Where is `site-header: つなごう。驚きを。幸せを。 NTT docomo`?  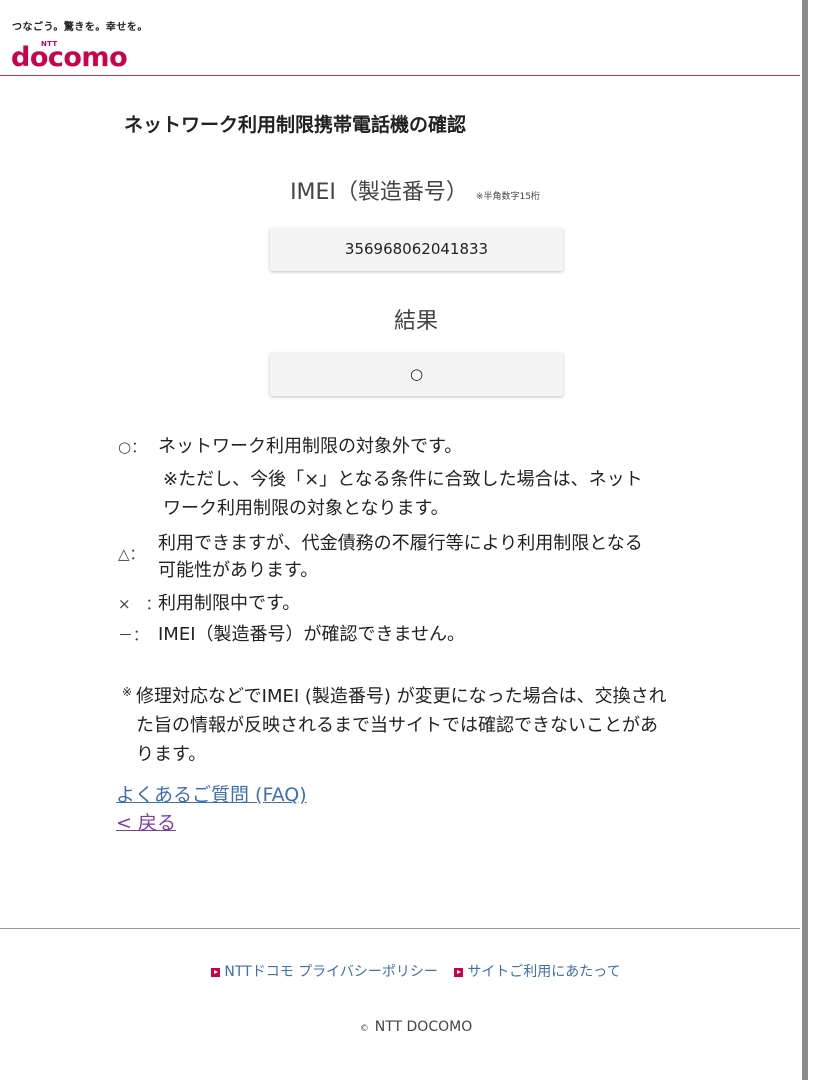
site-header: つなごう。驚きを。幸せを。 NTT docomo is located at coordinates (400, 38).